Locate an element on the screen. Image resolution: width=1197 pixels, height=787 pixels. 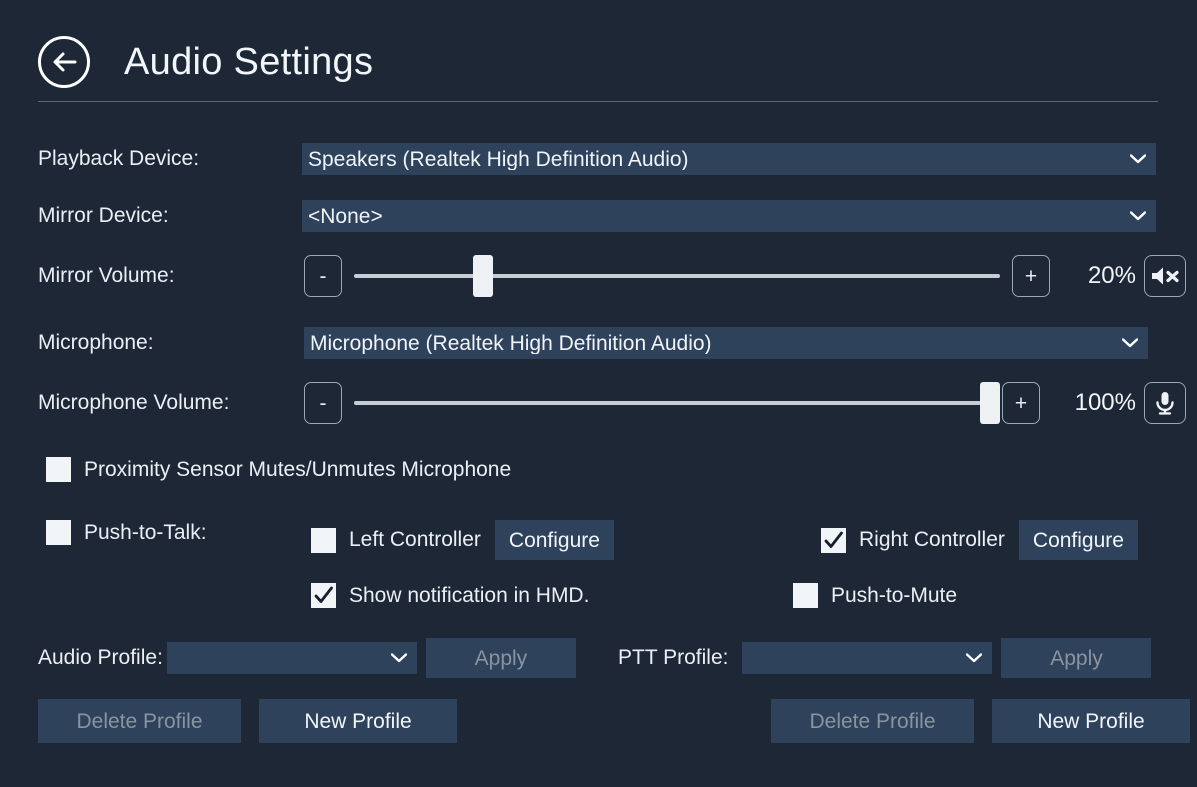
microphone-icon is located at coordinates (1165, 403).